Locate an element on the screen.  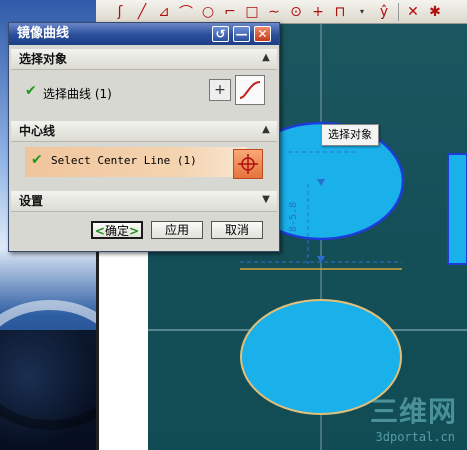
rectangle-icon: □ is located at coordinates (252, 12).